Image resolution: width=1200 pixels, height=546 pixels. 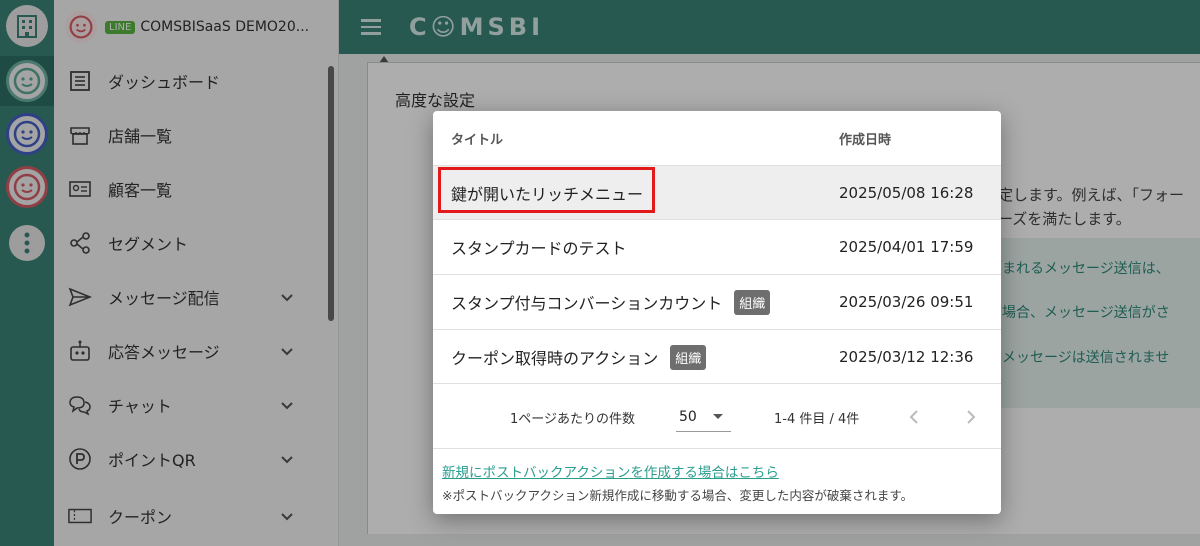 What do you see at coordinates (573, 419) in the screenshot?
I see `rows-per-page-label: 1ページあたりの件数` at bounding box center [573, 419].